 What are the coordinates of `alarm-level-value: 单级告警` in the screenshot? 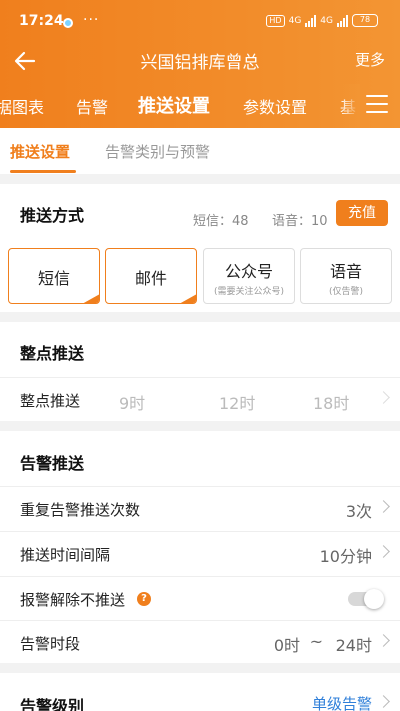 It's located at (341, 703).